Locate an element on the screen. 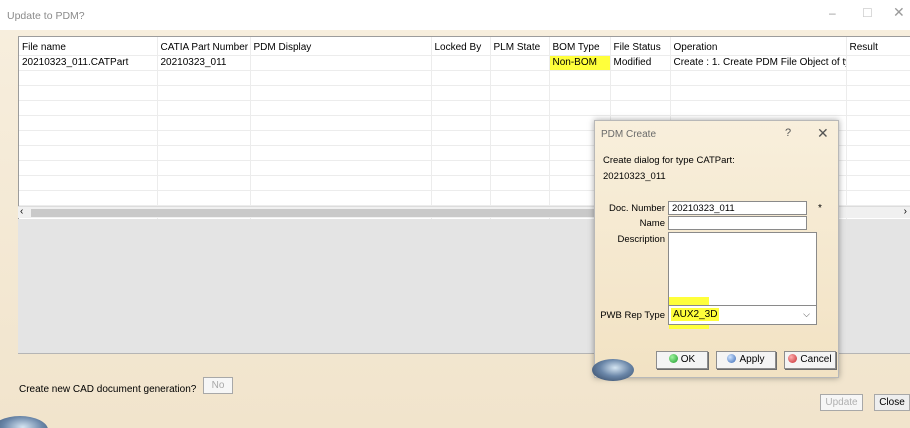 The image size is (910, 428). dialog-title-bar: PDM Create ? ✕ is located at coordinates (716, 133).